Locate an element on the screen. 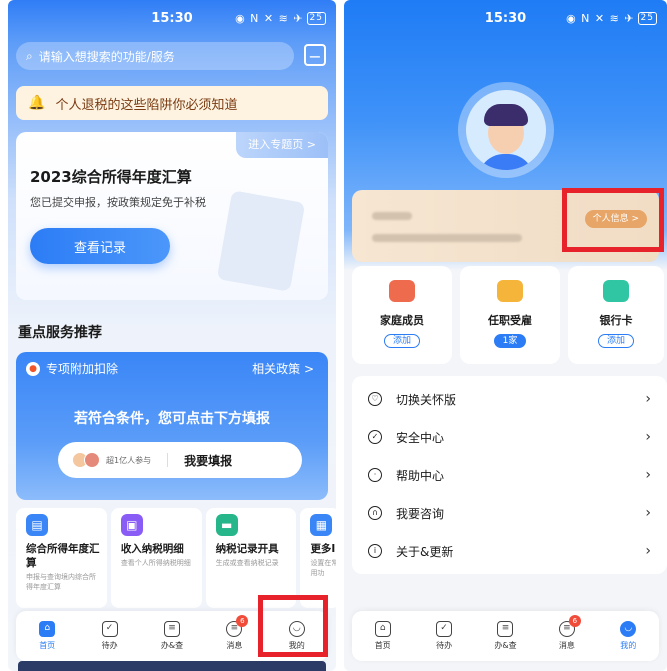  status-icon-glyphs: ◉ N ✕ ≋ ✈ is located at coordinates (269, 18).